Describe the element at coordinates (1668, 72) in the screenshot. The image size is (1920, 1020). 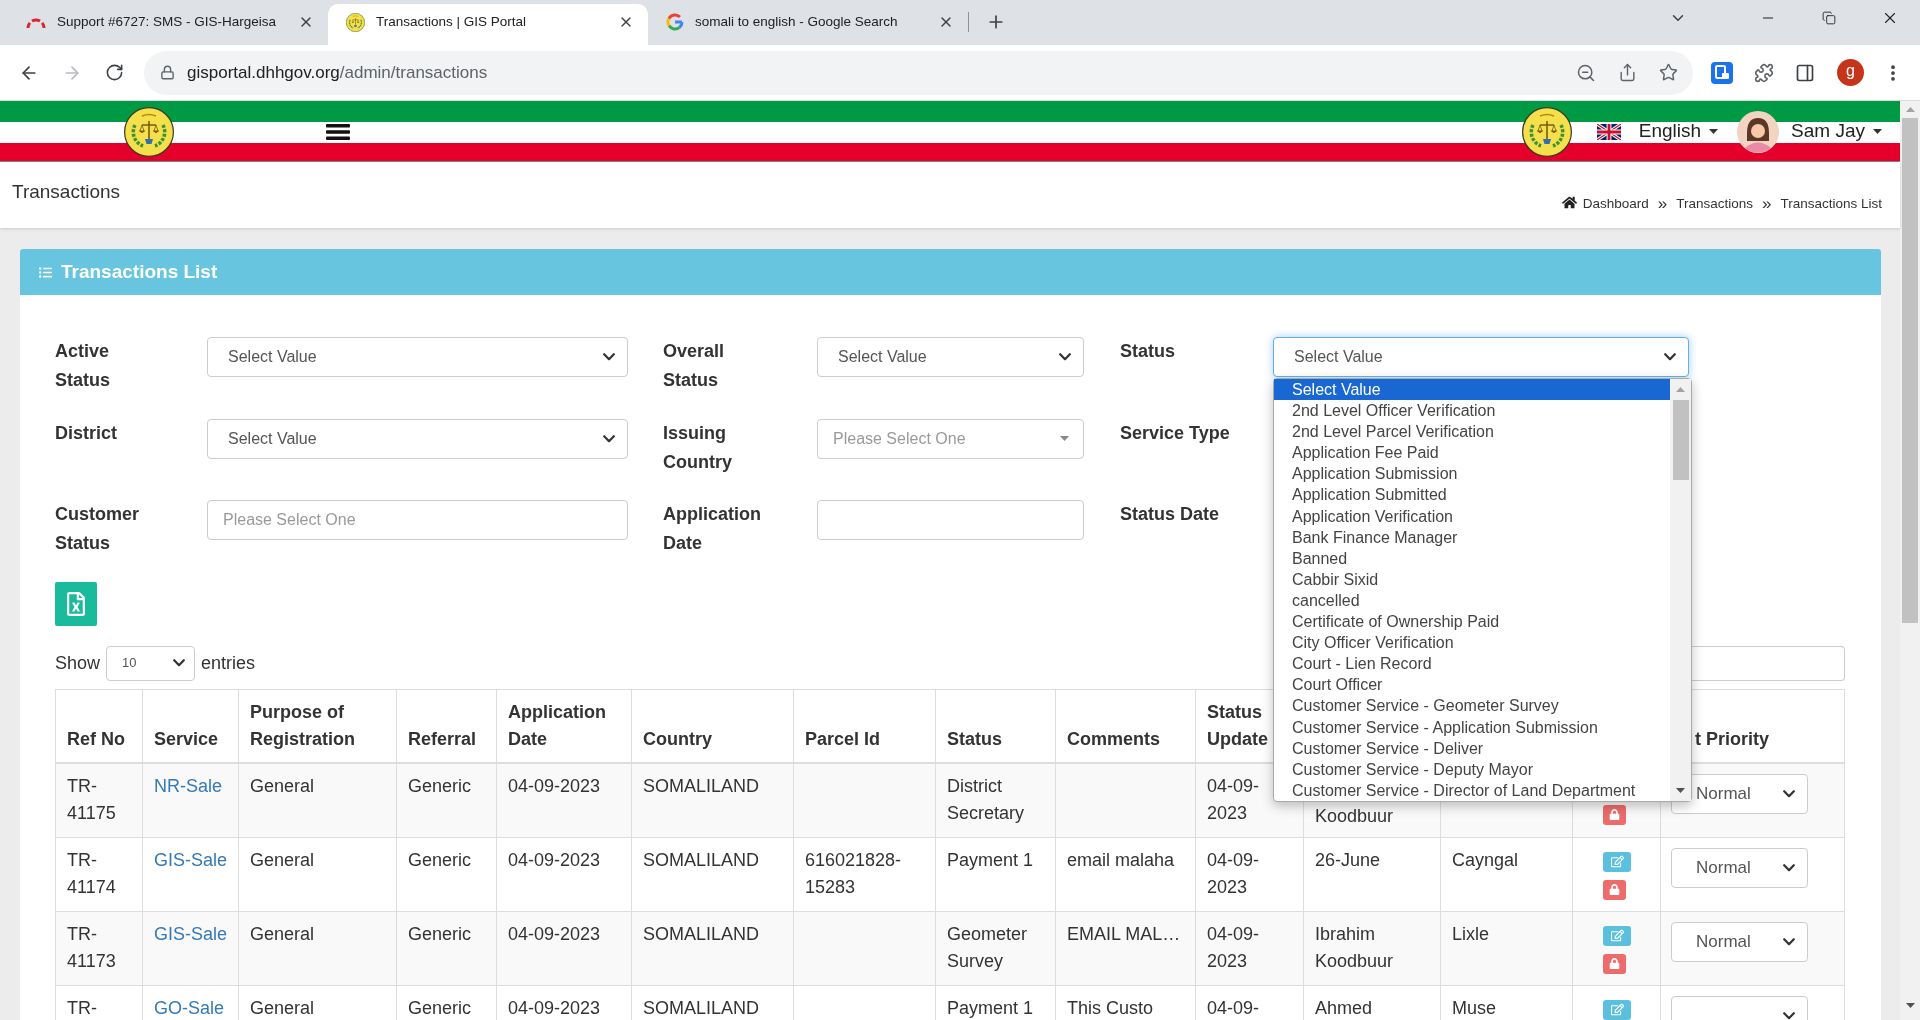
I see `bookmark-star-icon` at that location.